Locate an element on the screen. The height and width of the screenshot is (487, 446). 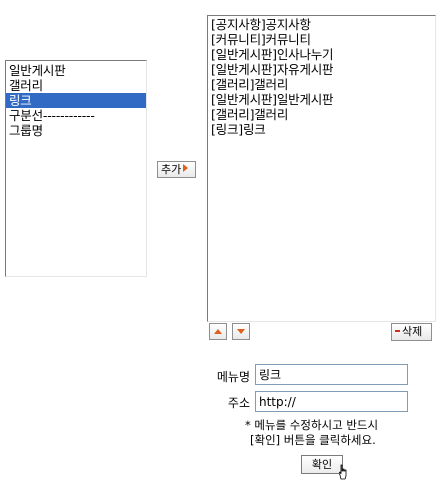
triangle-down-icon is located at coordinates (241, 331).